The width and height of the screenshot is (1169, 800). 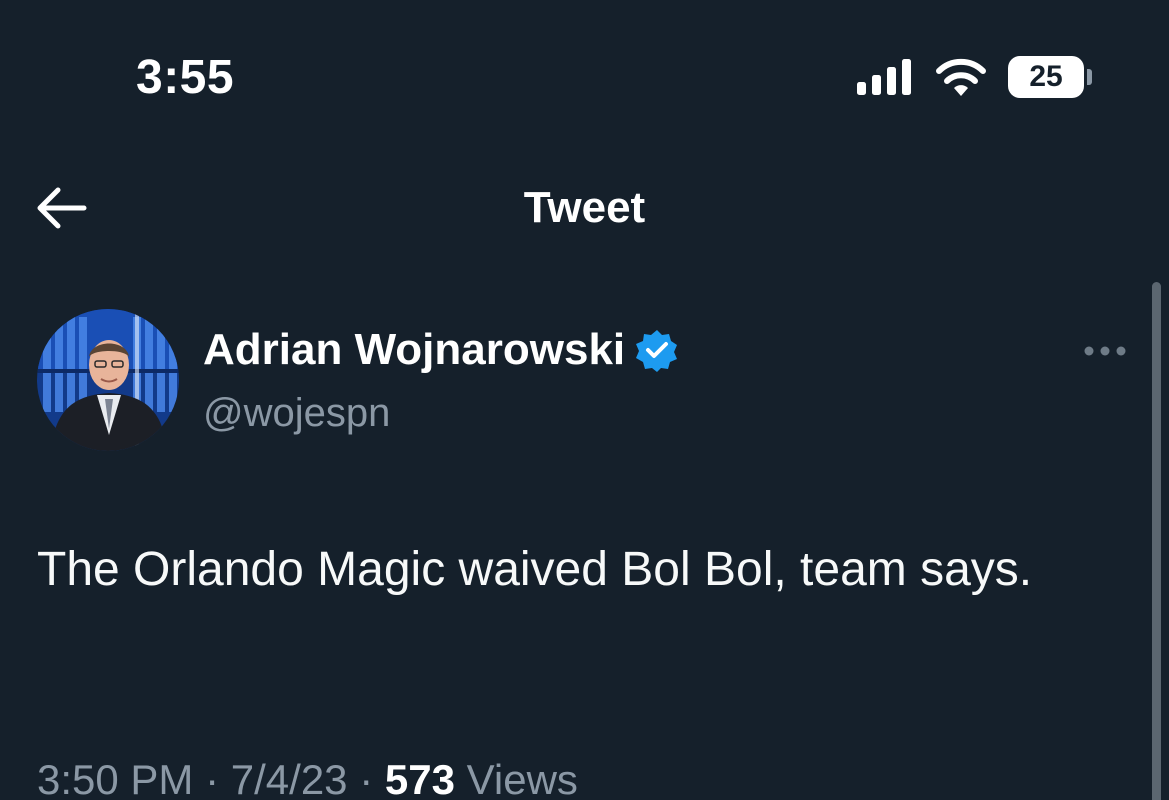 I want to click on ellipsis-icon, so click(x=1105, y=351).